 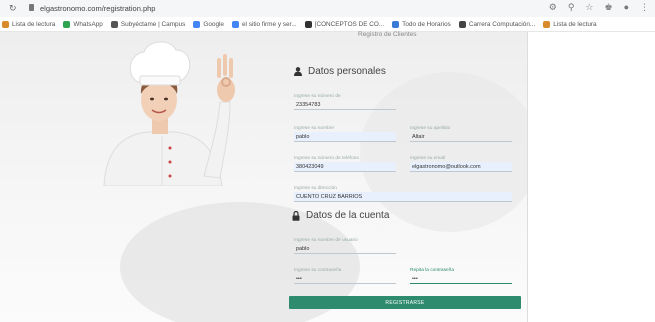 I want to click on account-data-header: Datos de la cuenta, so click(x=340, y=215).